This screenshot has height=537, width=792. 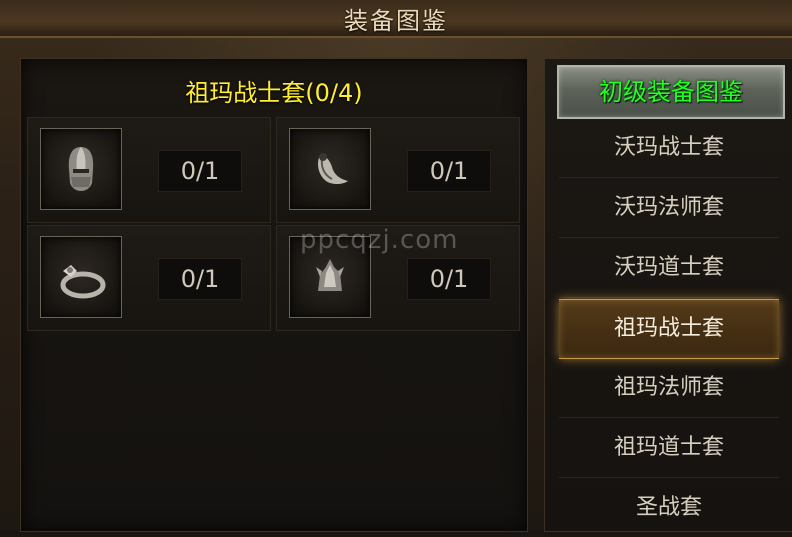 I want to click on ring-icon, so click(x=81, y=277).